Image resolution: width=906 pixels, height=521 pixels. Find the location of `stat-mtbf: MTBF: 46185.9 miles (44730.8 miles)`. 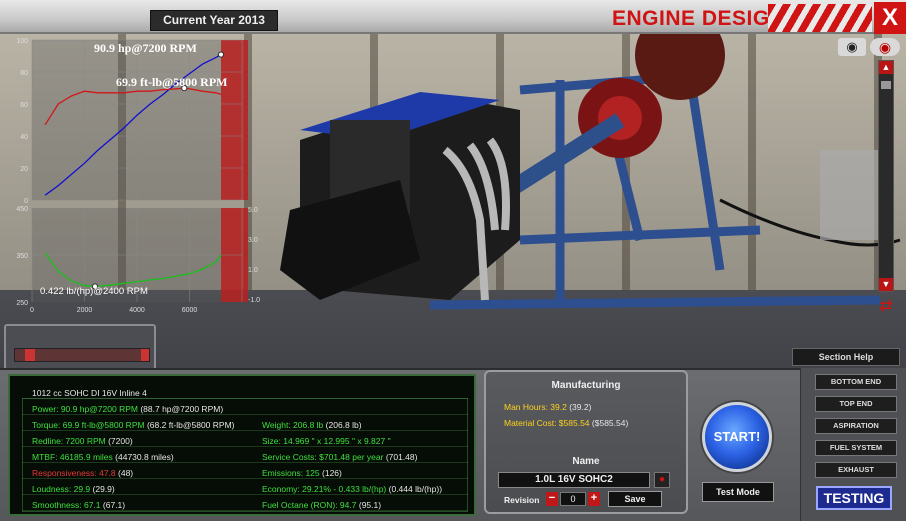

stat-mtbf: MTBF: 46185.9 miles (44730.8 miles) is located at coordinates (103, 457).